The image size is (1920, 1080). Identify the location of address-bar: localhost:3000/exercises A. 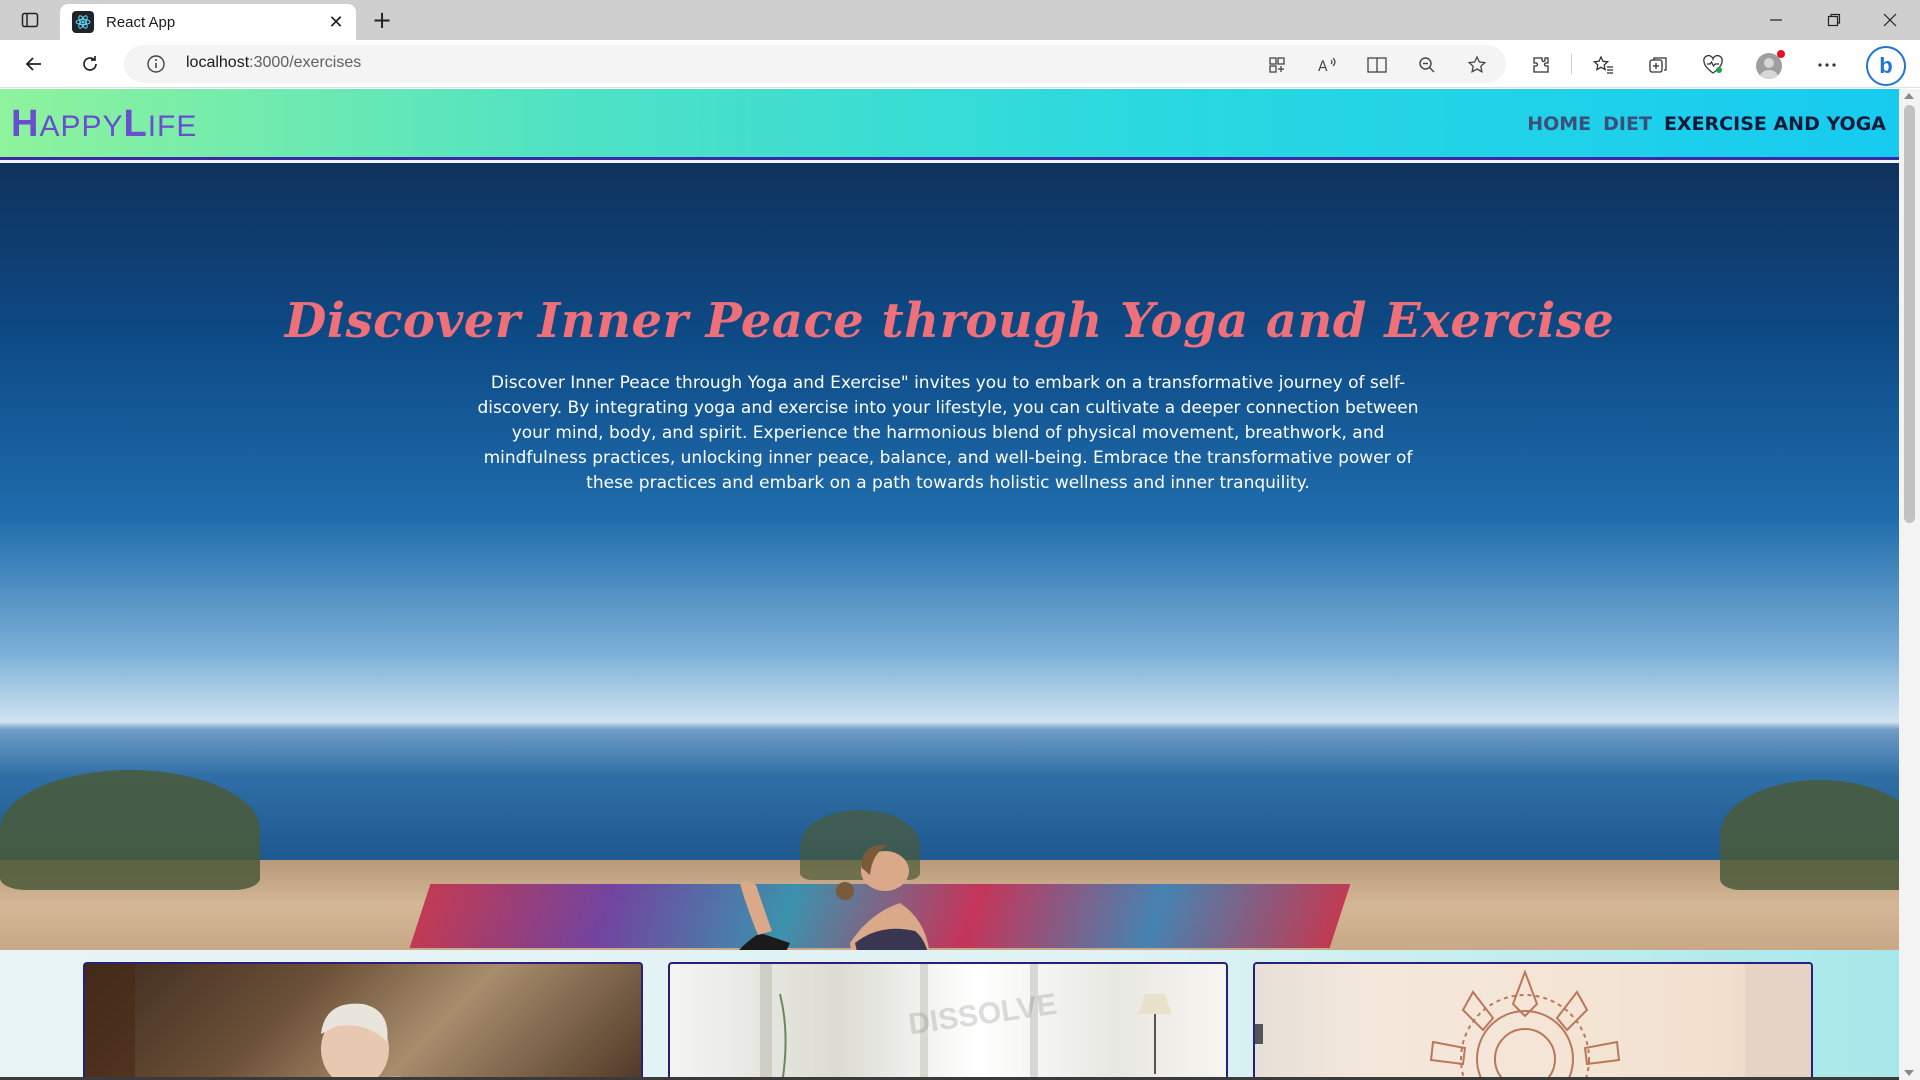
(815, 64).